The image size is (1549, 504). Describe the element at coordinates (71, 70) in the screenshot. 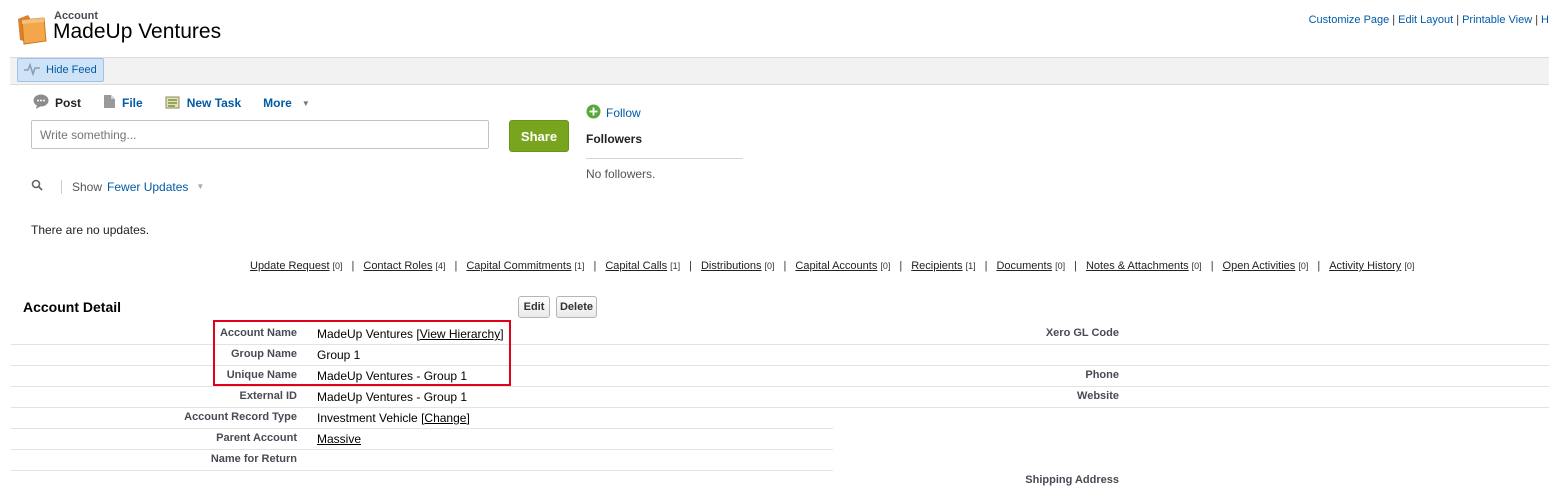

I see `hide-feed-label: Hide Feed` at that location.